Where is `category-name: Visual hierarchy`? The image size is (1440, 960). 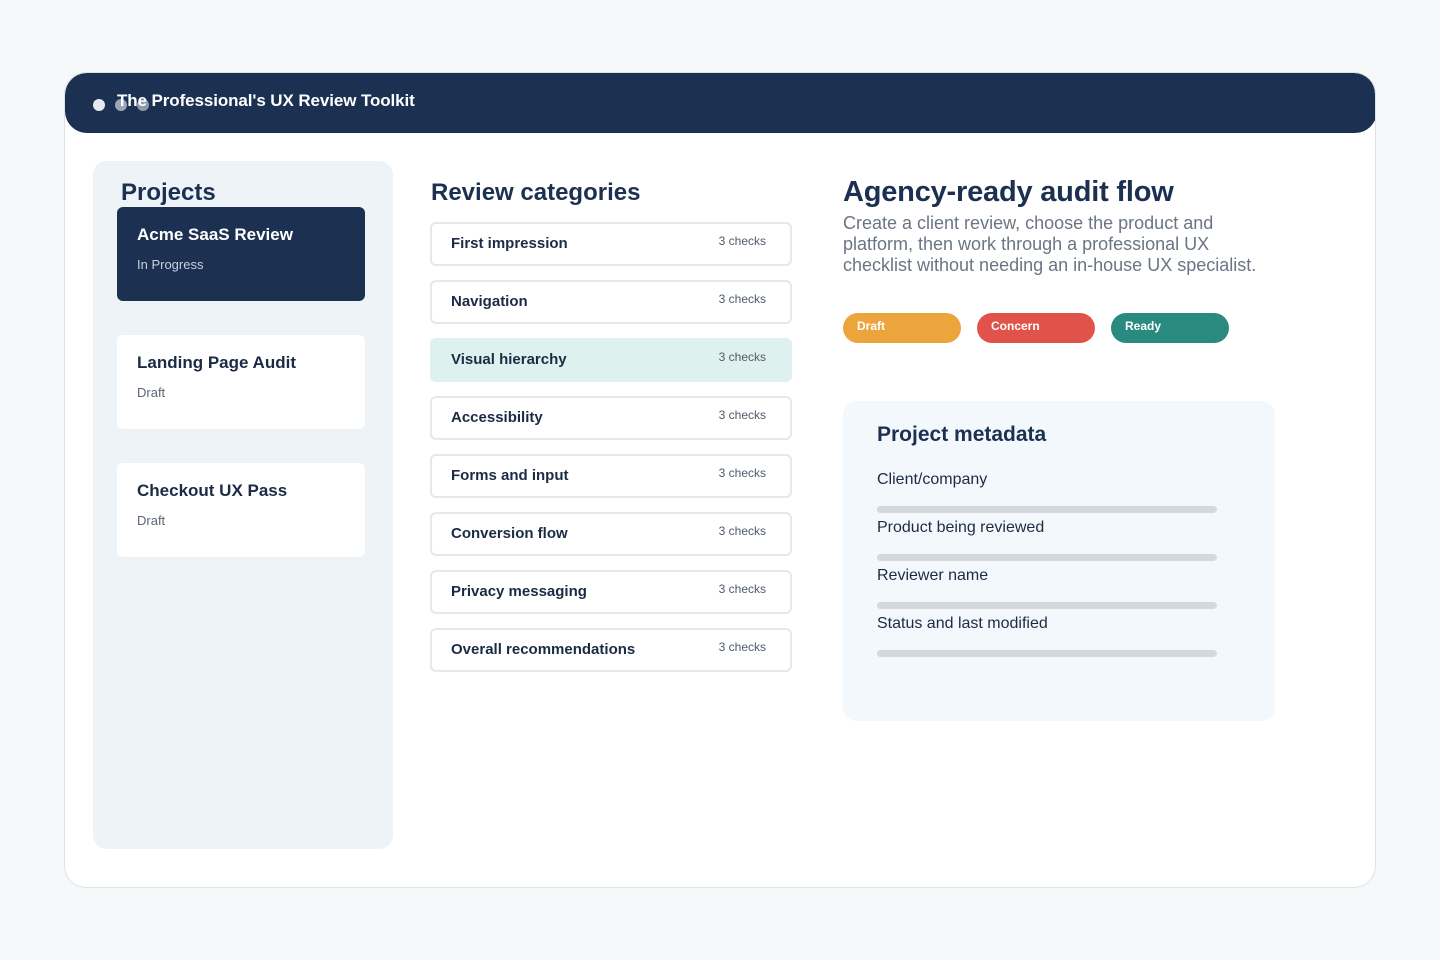 category-name: Visual hierarchy is located at coordinates (509, 359).